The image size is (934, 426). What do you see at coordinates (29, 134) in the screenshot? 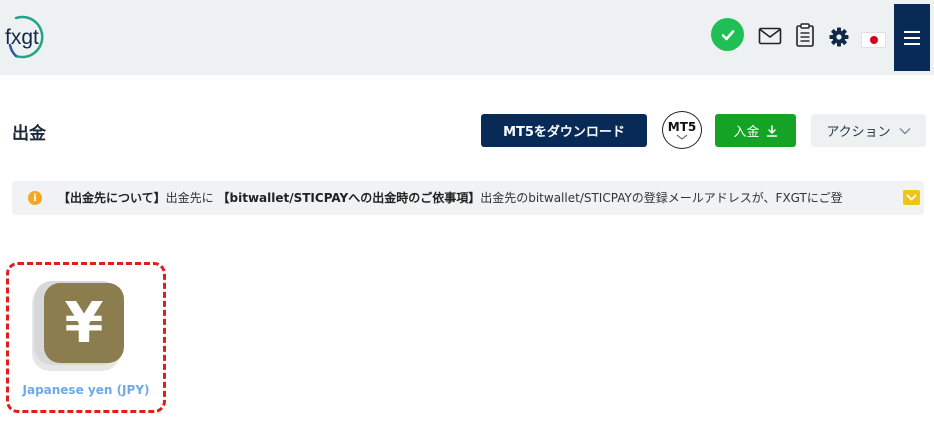
I see `page-title: 出金` at bounding box center [29, 134].